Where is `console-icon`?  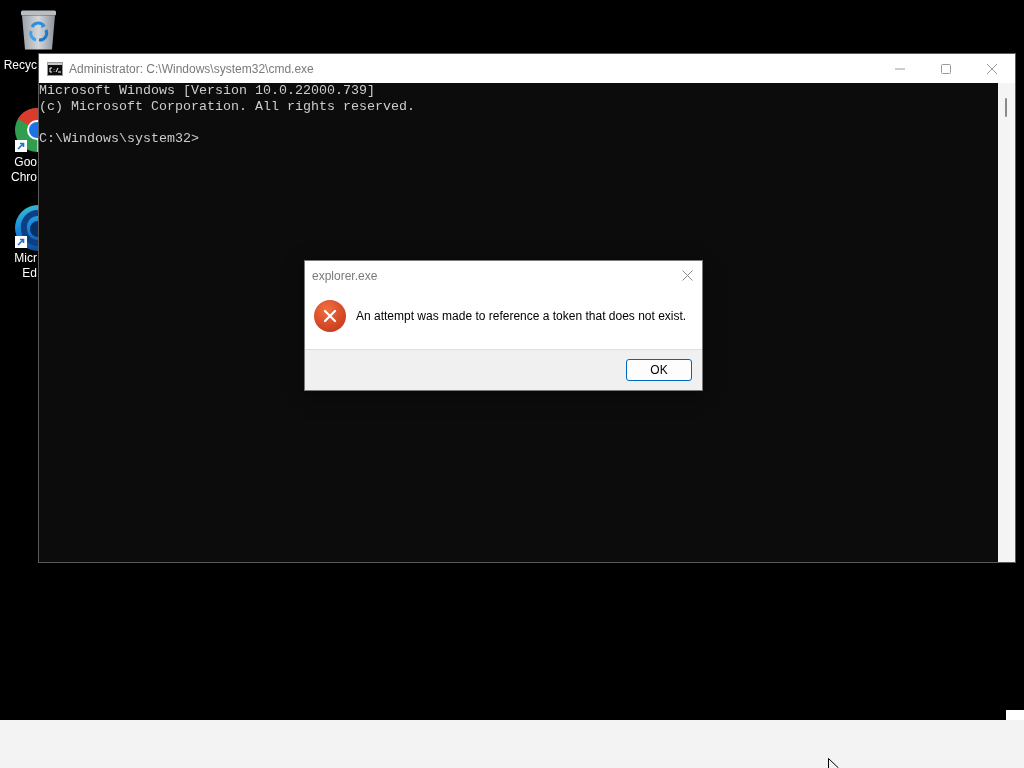
console-icon is located at coordinates (55, 68).